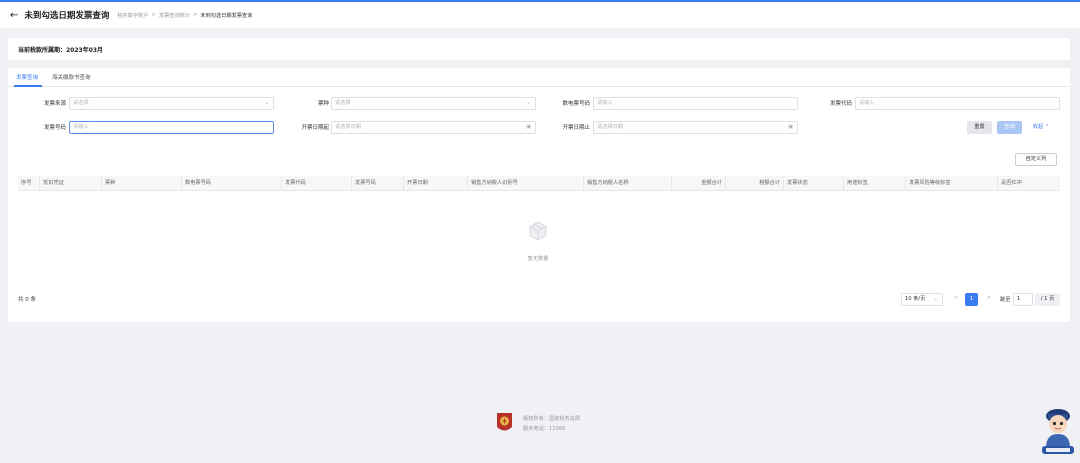 Image resolution: width=1080 pixels, height=463 pixels. I want to click on column-header: 销售方纳税人名称, so click(628, 183).